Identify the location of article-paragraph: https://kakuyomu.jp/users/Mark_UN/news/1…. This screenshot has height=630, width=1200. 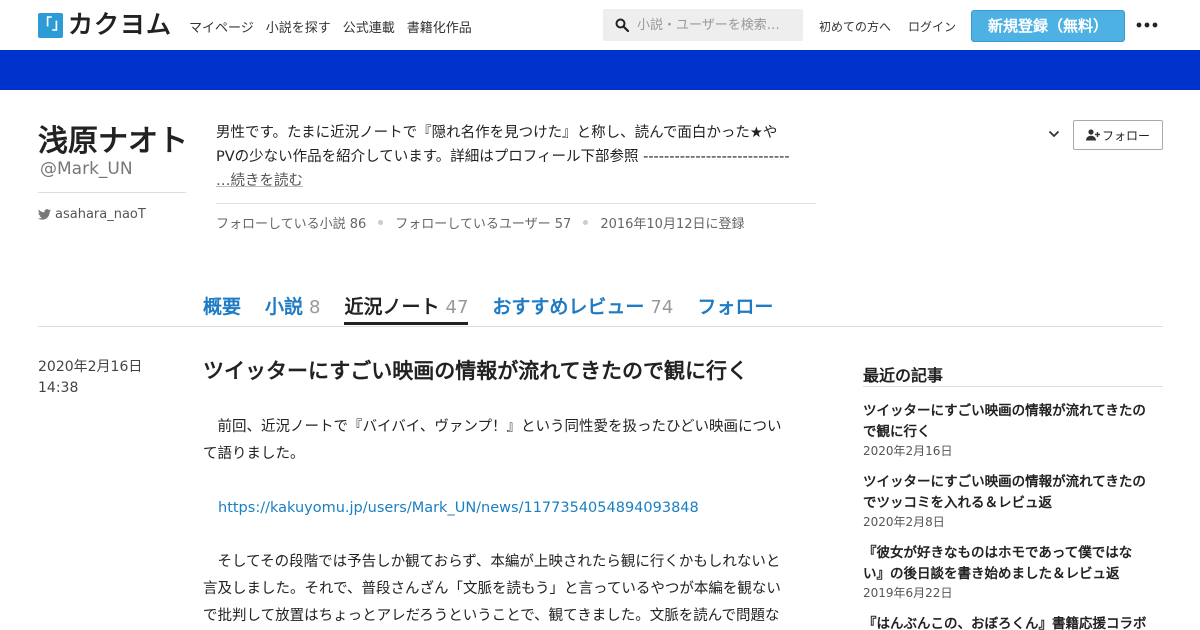
(504, 508).